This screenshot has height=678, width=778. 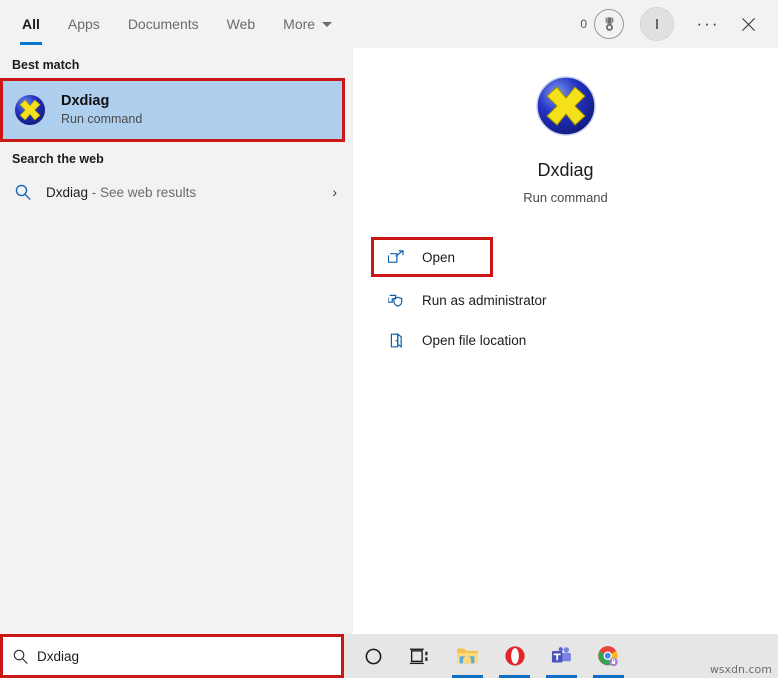 I want to click on best-match-result-dxdiag: Dxdiag Run command, so click(x=172, y=110).